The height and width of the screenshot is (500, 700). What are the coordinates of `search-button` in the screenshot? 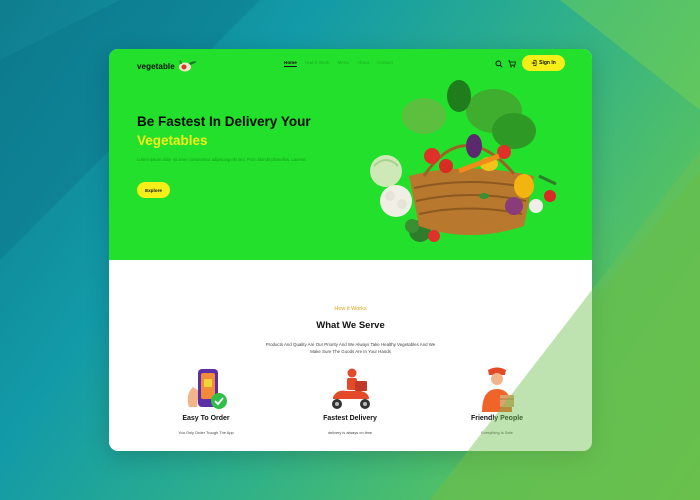 It's located at (498, 63).